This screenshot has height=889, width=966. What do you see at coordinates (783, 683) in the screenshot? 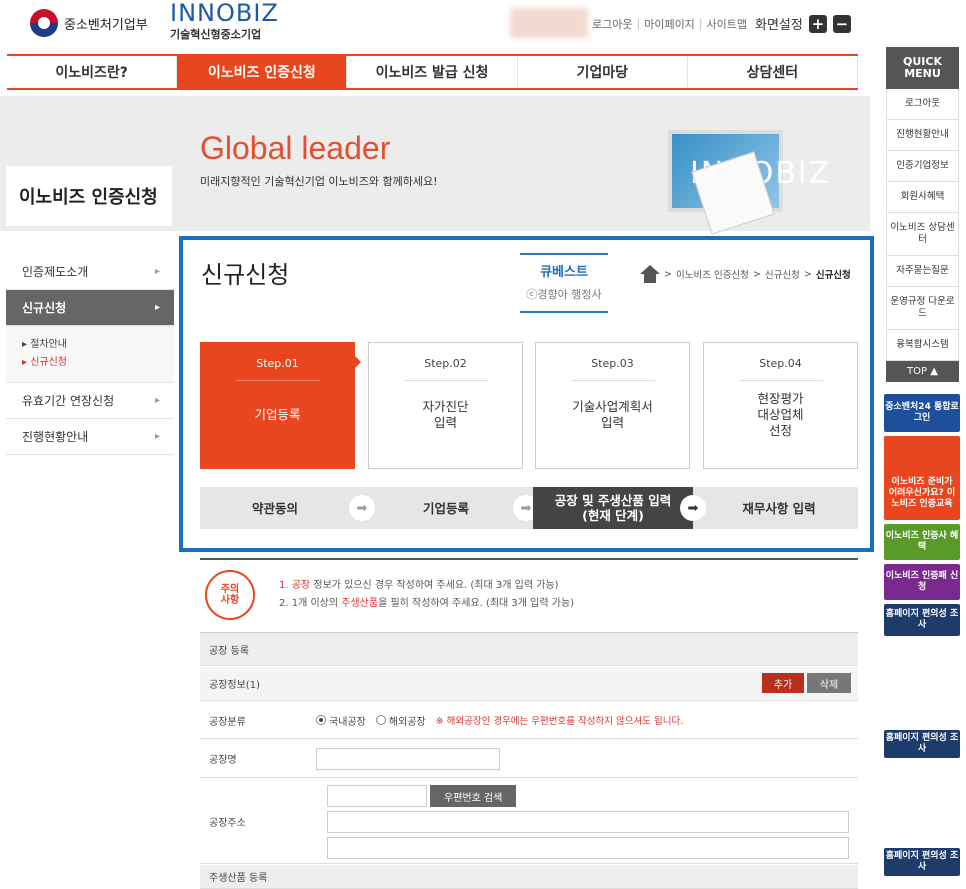
I see `add-button: 추가` at bounding box center [783, 683].